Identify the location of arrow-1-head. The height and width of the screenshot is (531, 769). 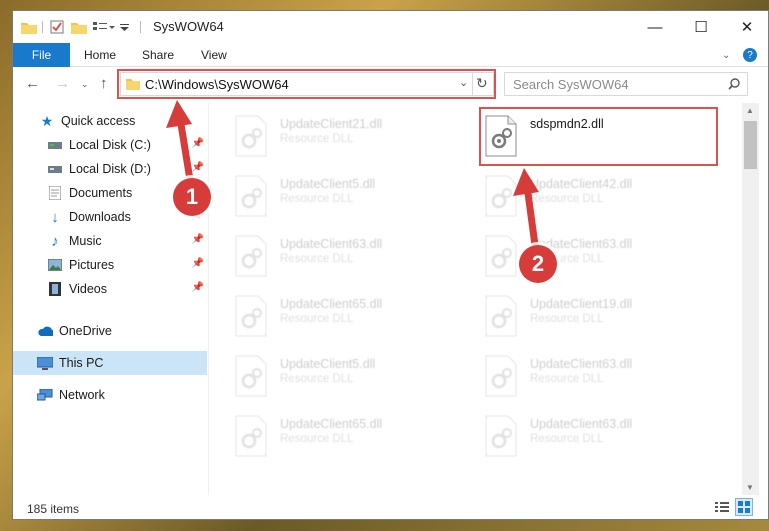
(179, 114).